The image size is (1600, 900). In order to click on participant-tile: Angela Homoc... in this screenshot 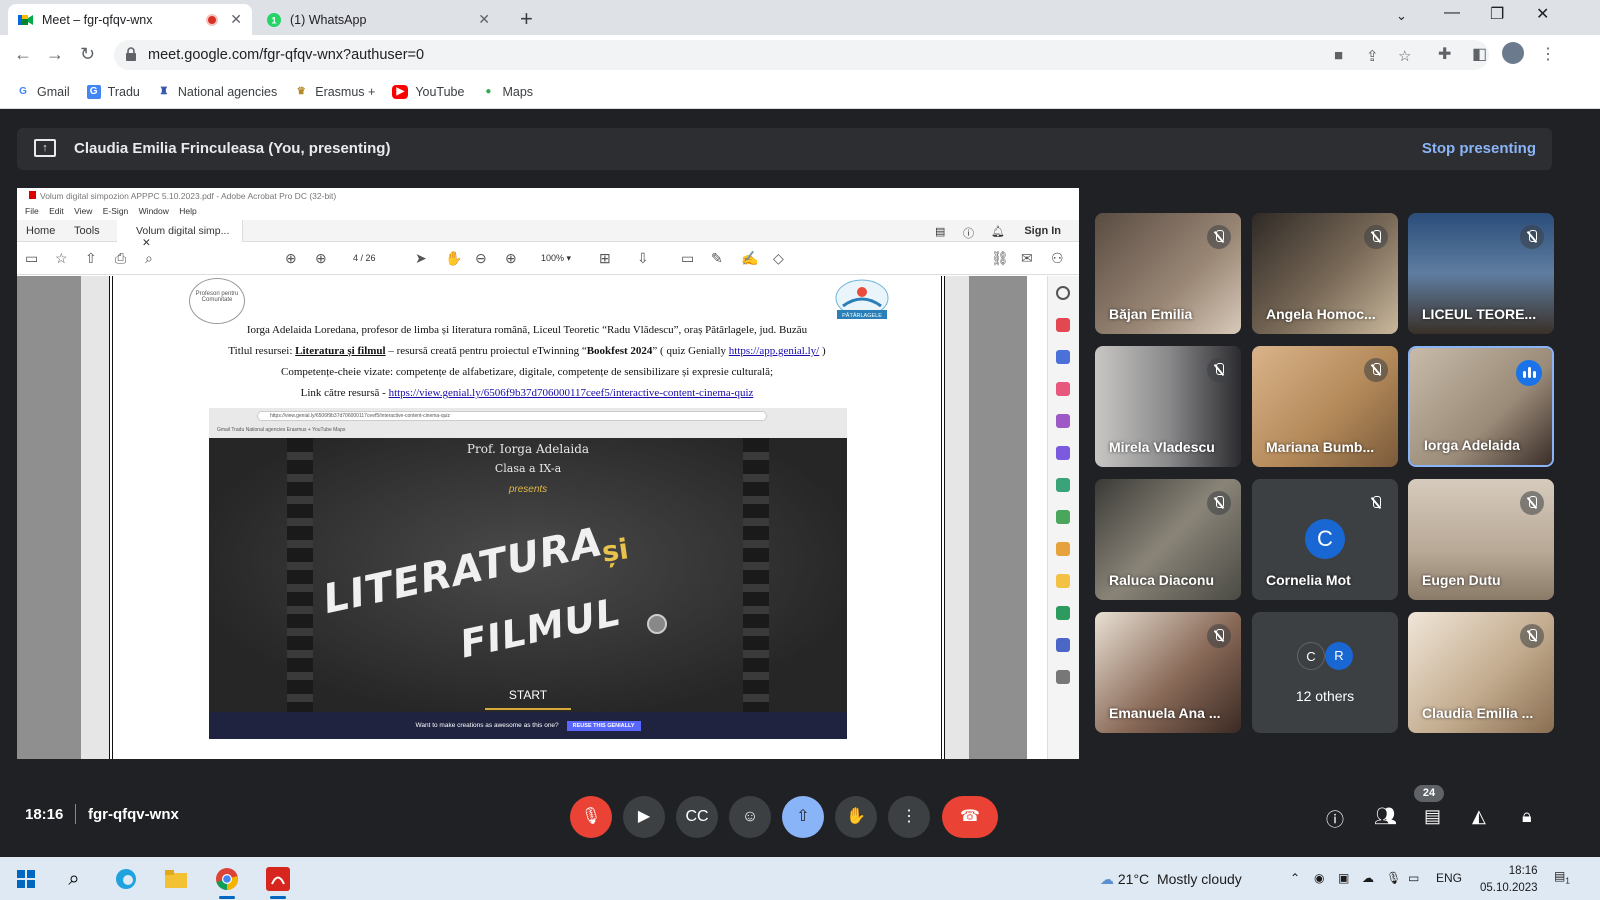, I will do `click(1325, 273)`.